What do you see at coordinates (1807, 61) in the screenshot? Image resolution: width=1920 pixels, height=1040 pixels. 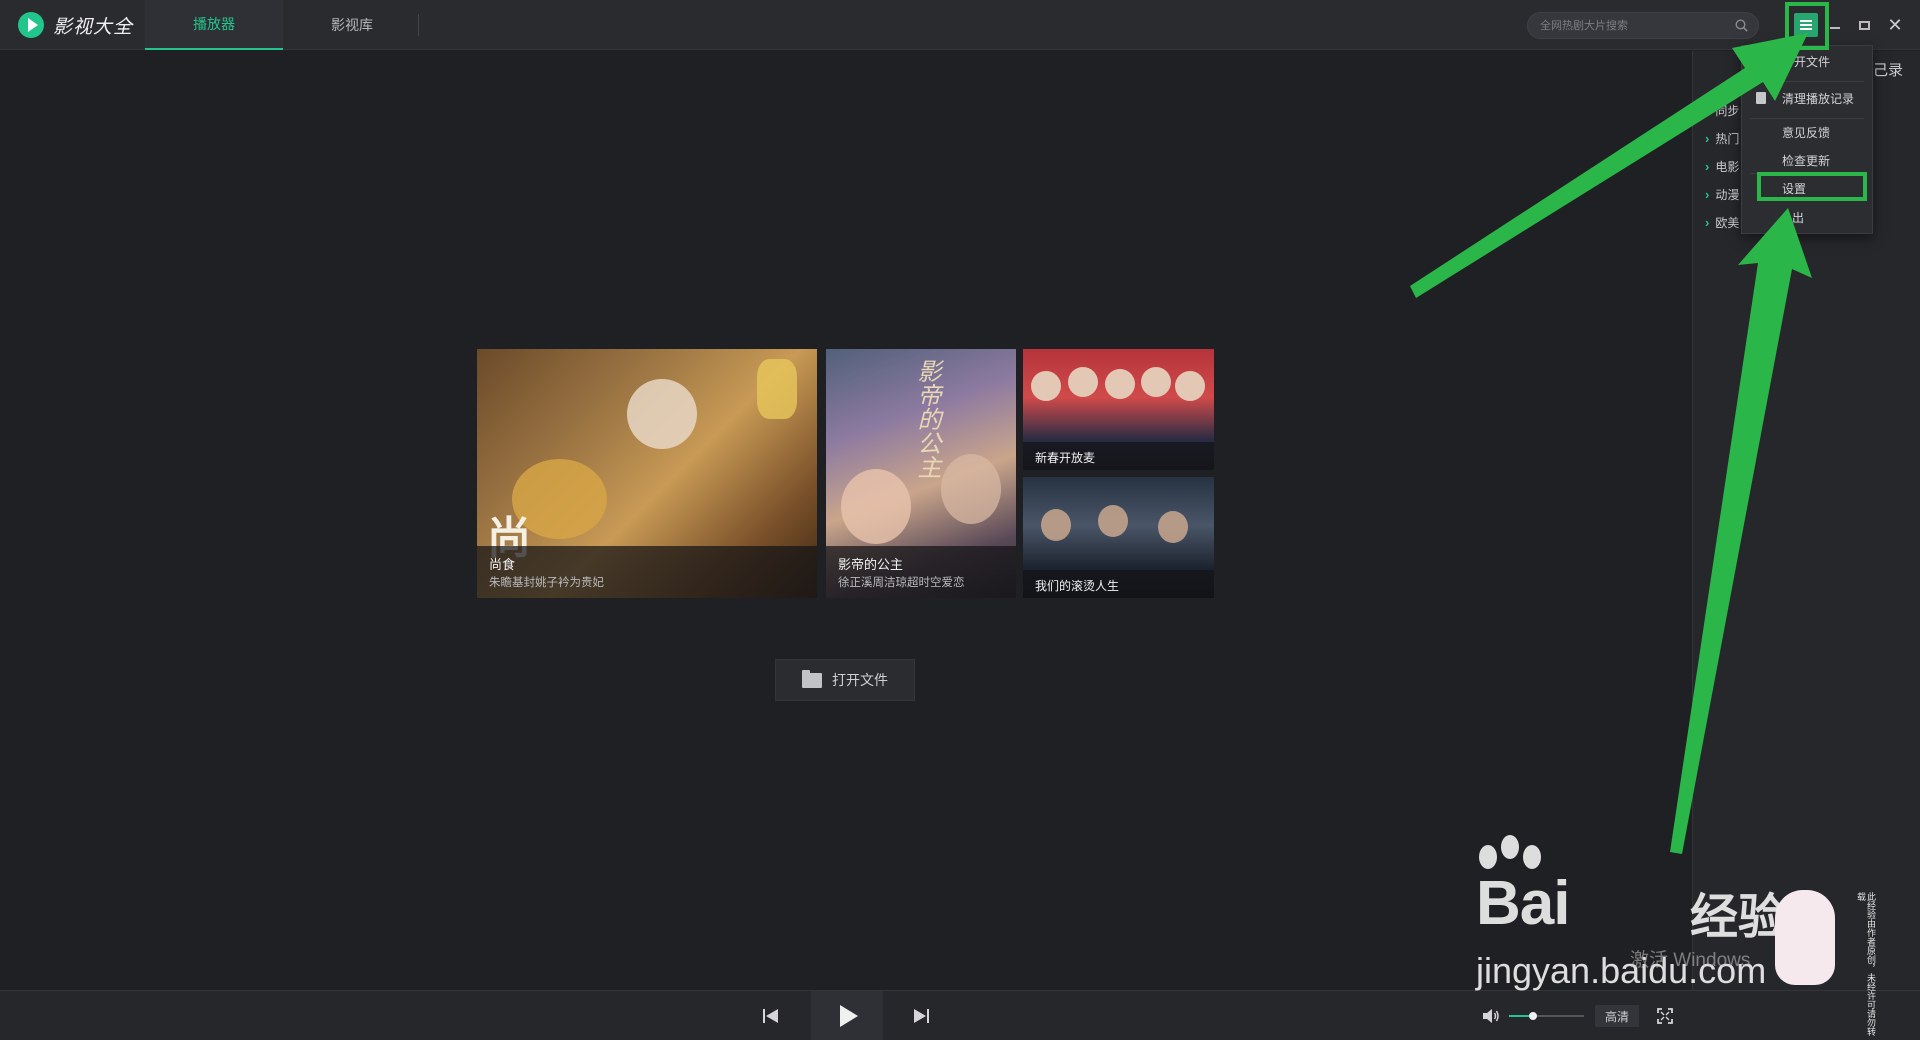 I see `menu-item-open-file: 打开文件` at bounding box center [1807, 61].